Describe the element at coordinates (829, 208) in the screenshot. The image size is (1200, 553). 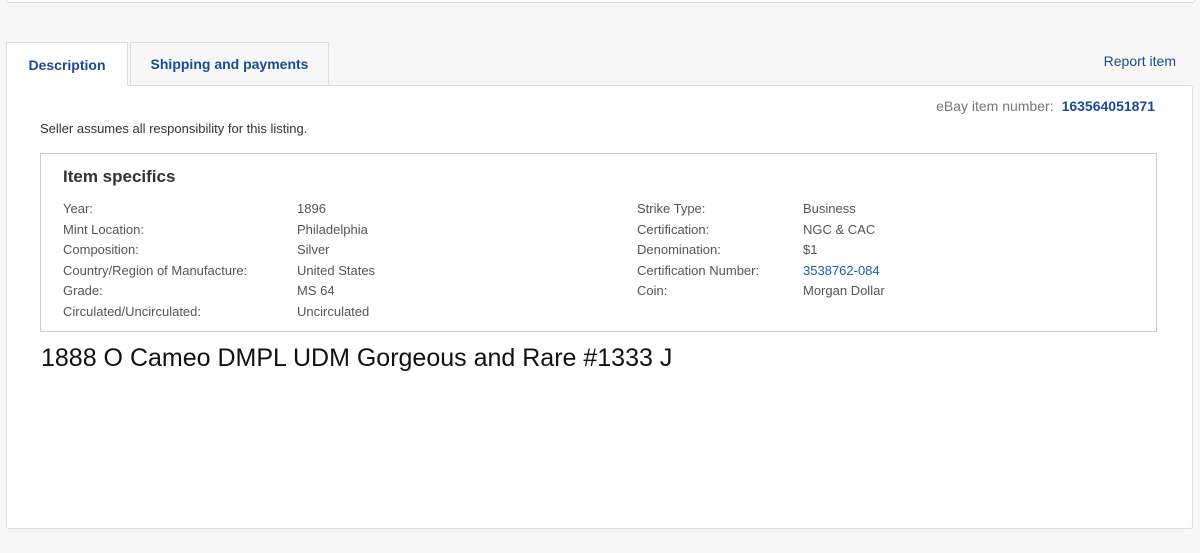
I see `spec-value: Business` at that location.